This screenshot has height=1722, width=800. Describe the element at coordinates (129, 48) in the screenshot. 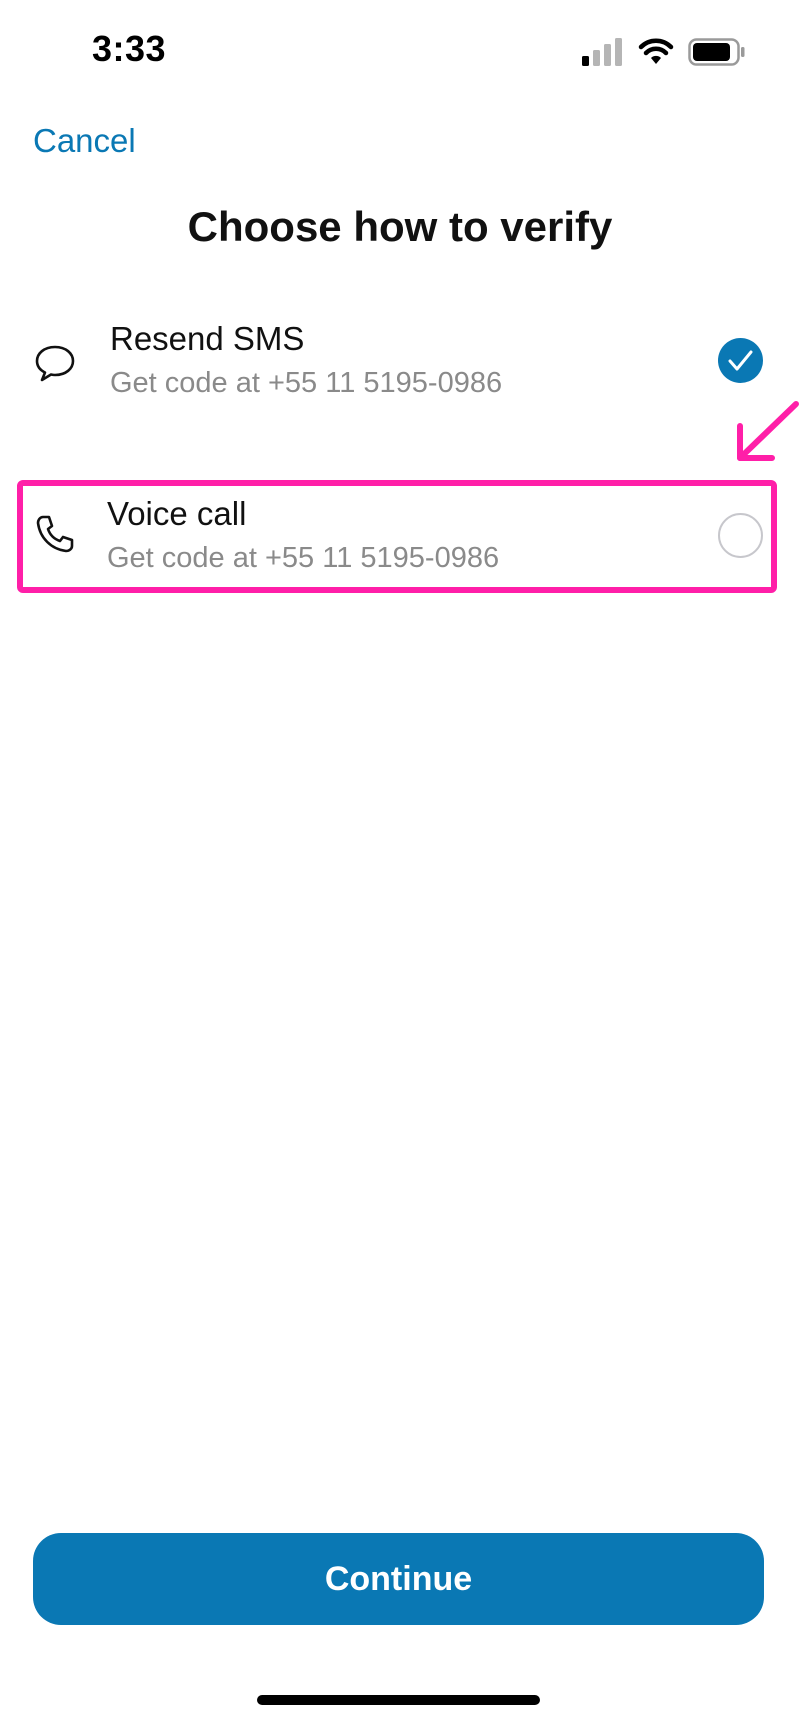

I see `status-time: 3:33` at that location.